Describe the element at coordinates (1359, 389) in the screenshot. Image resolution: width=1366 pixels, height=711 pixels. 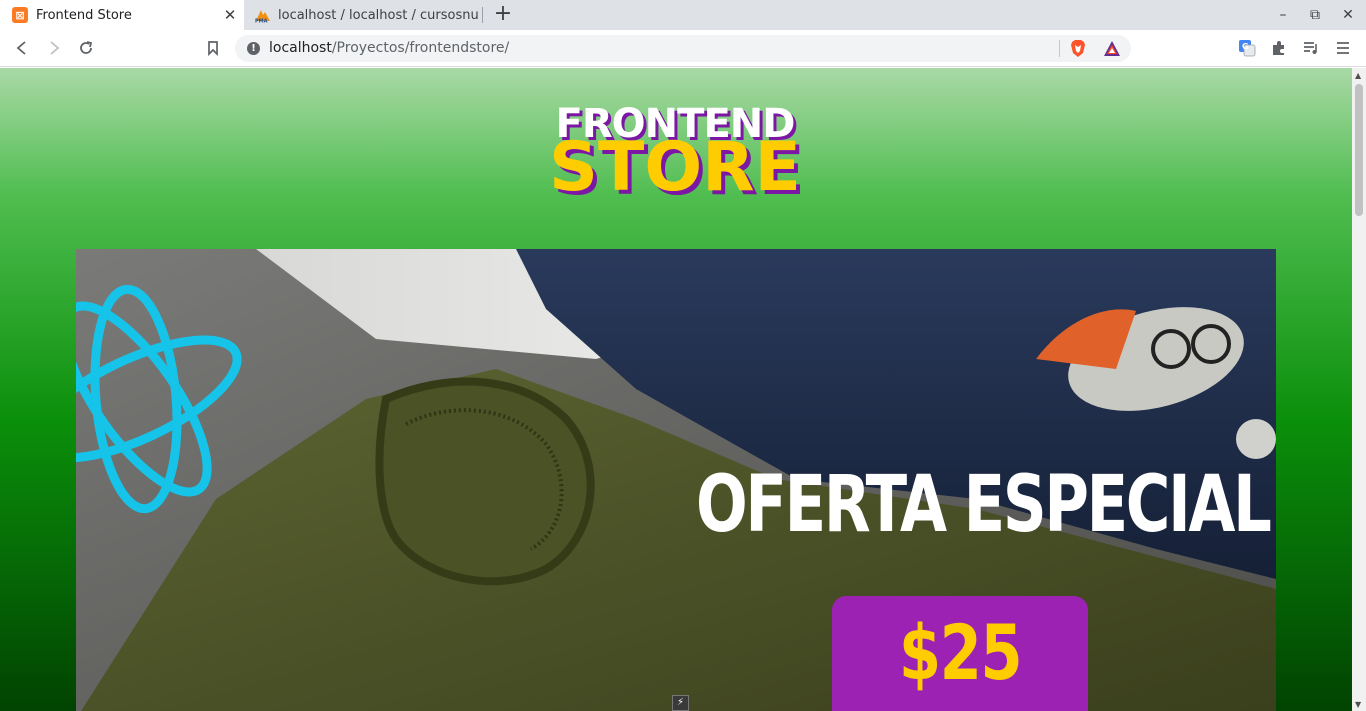
I see `vertical-scrollbar: ▲ ▼` at that location.